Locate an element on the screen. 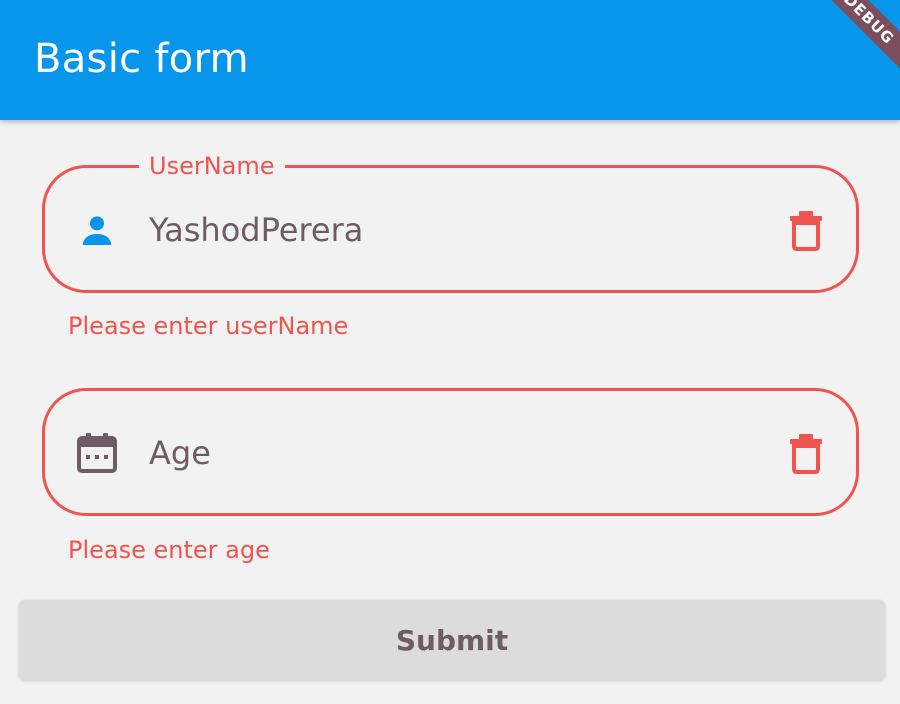  age-error: Please enter age is located at coordinates (169, 550).